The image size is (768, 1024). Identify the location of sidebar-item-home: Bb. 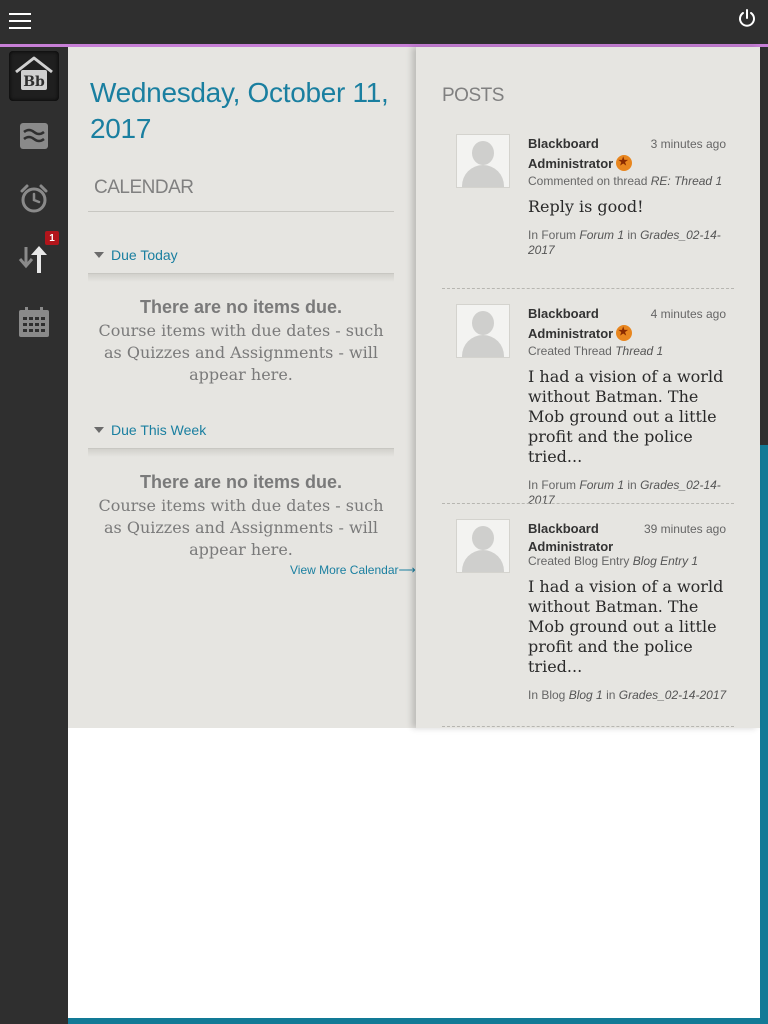
(34, 76).